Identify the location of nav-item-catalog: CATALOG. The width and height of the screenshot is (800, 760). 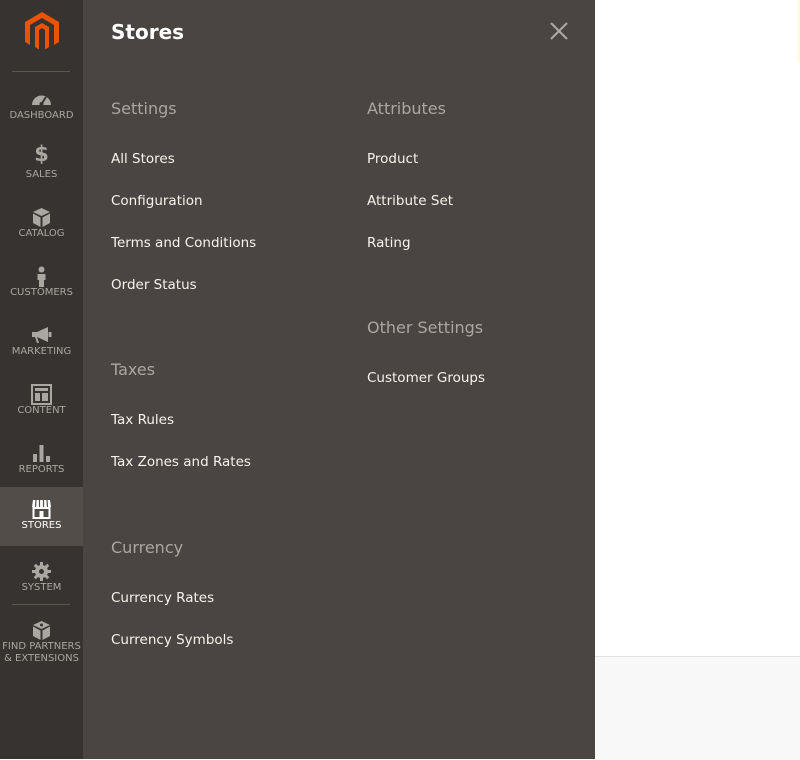
(41, 229).